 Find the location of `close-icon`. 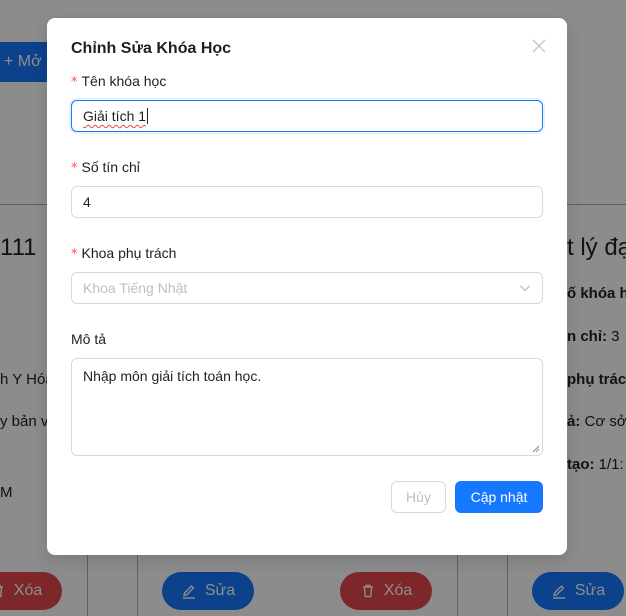

close-icon is located at coordinates (539, 46).